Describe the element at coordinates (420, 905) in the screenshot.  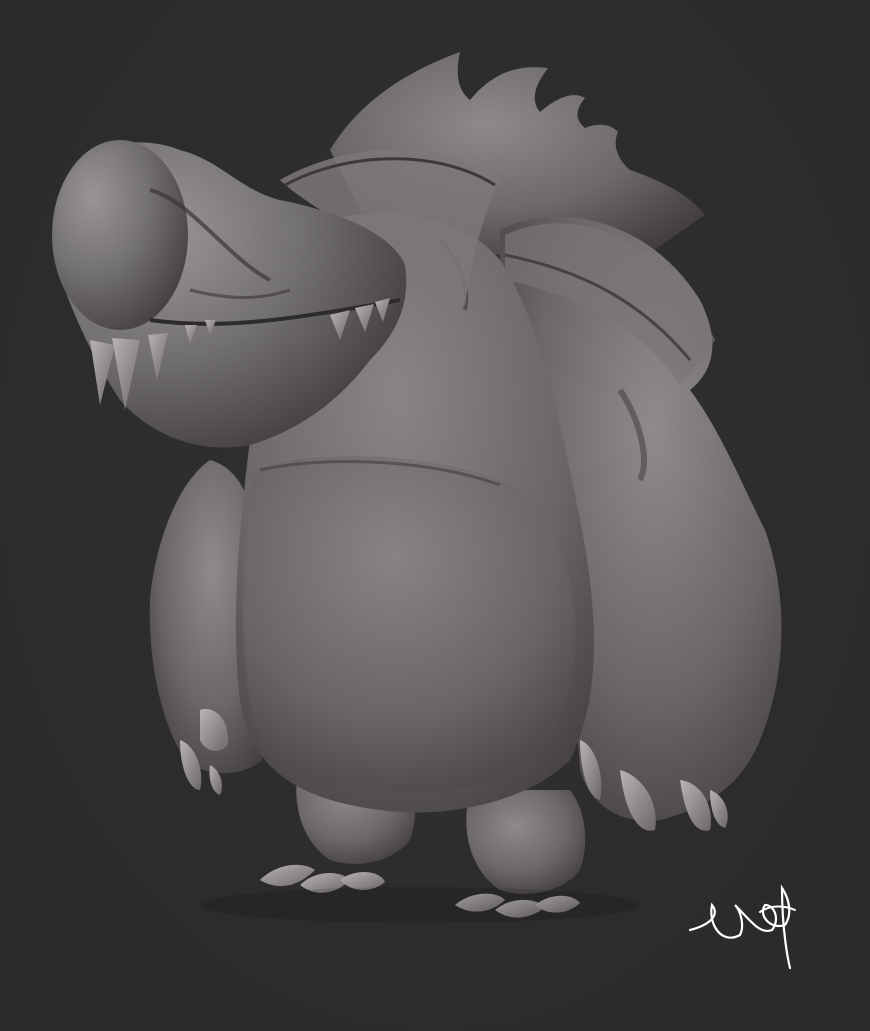
I see `ground-shadow` at that location.